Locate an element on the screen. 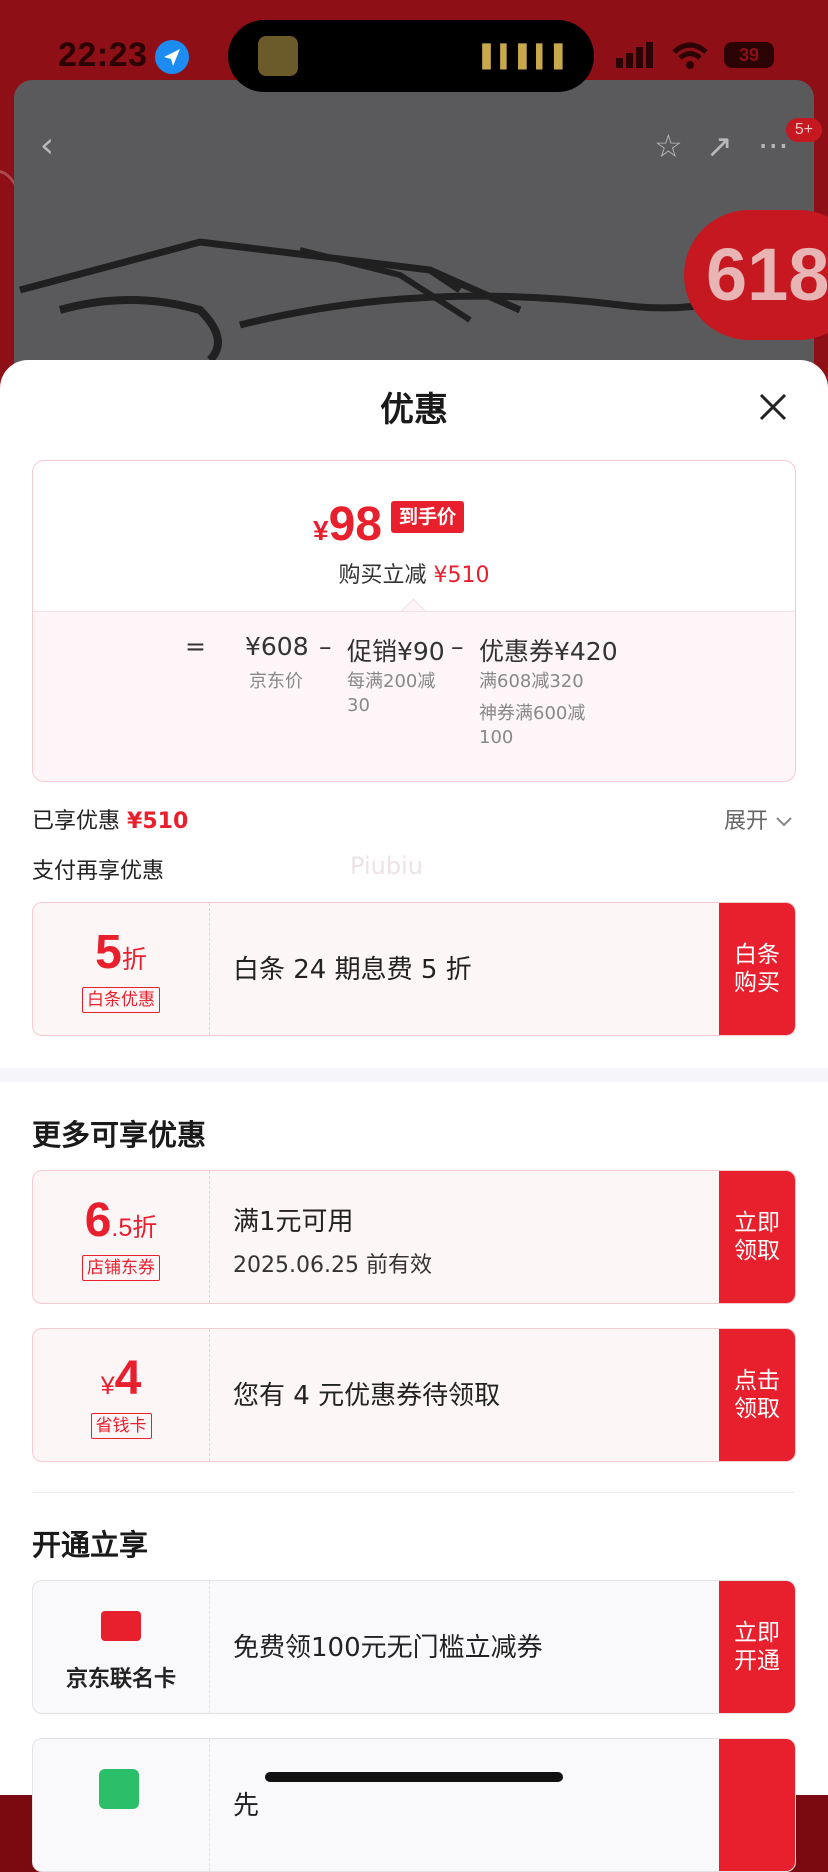  open-to-enjoy-title: 开通立享 is located at coordinates (90, 1545).